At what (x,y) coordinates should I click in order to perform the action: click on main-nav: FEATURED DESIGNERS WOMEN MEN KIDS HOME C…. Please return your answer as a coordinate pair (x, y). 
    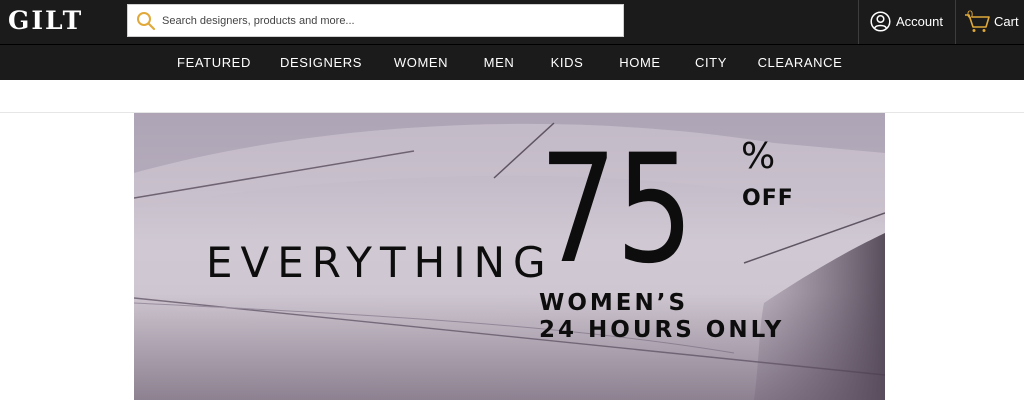
    Looking at the image, I should click on (512, 62).